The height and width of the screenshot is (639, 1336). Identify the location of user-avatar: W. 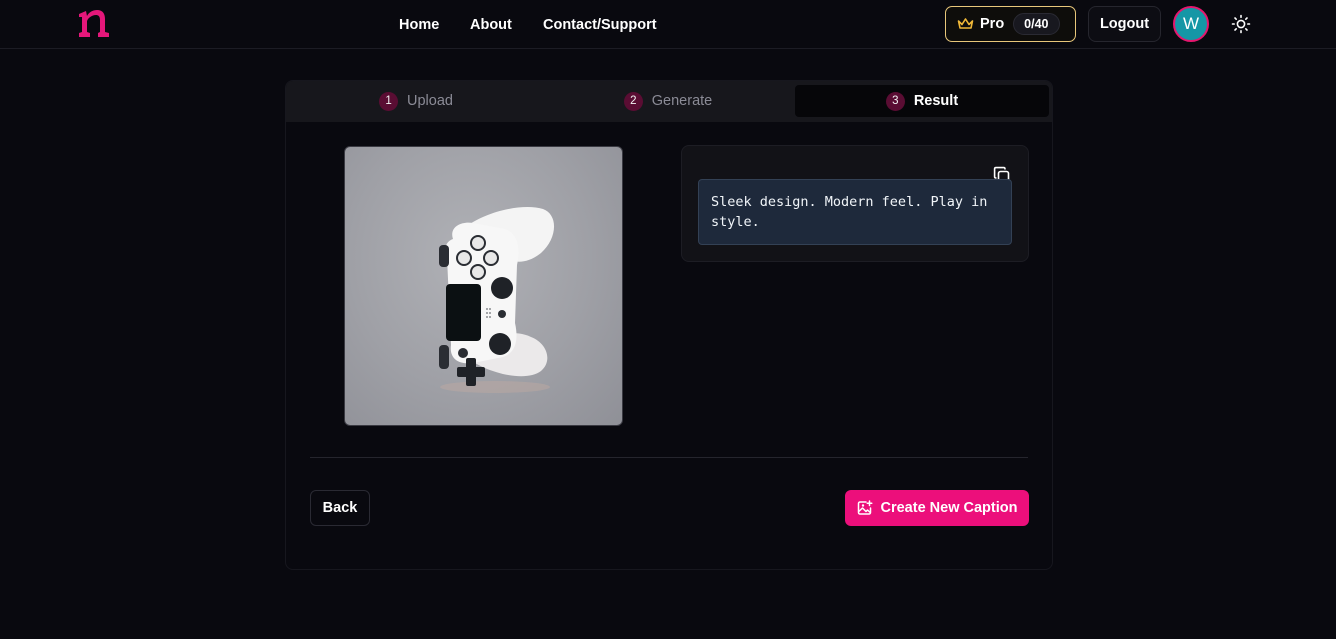
(1191, 24).